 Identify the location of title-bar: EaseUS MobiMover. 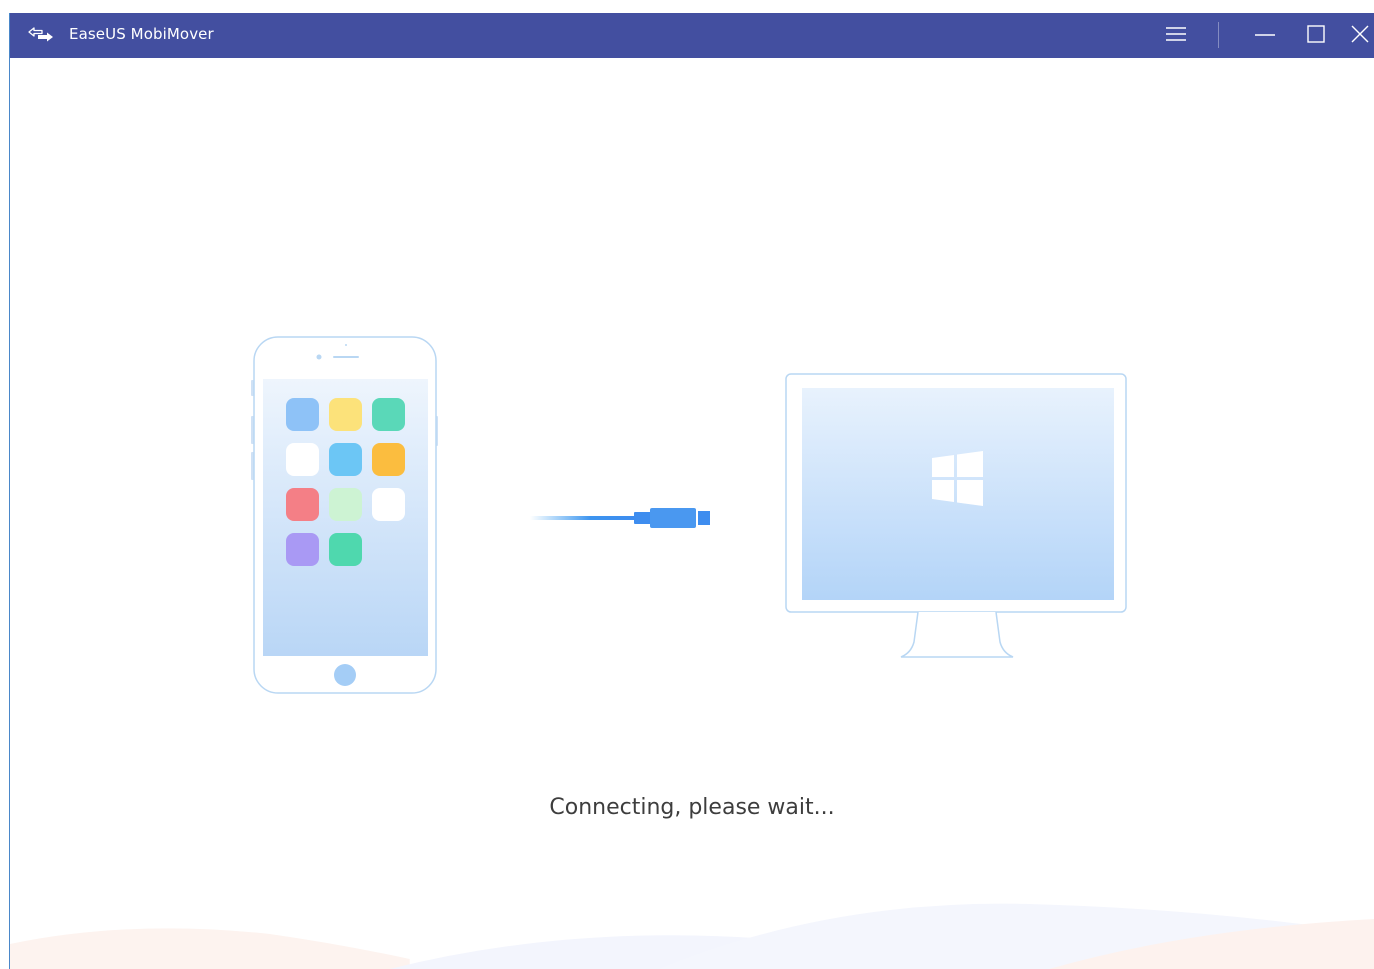
(692, 35).